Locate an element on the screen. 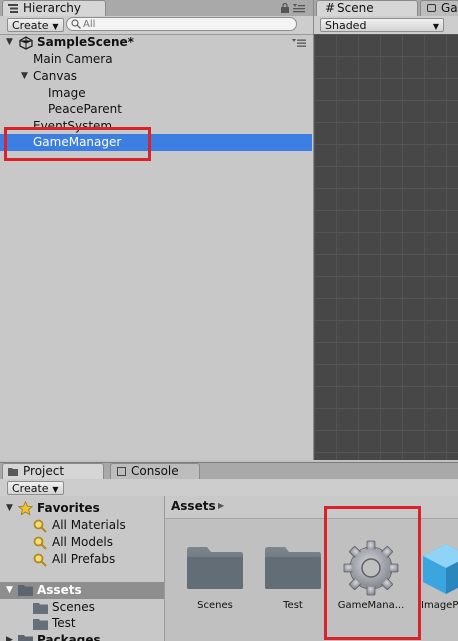  asset-item-label: Scenes is located at coordinates (215, 605).